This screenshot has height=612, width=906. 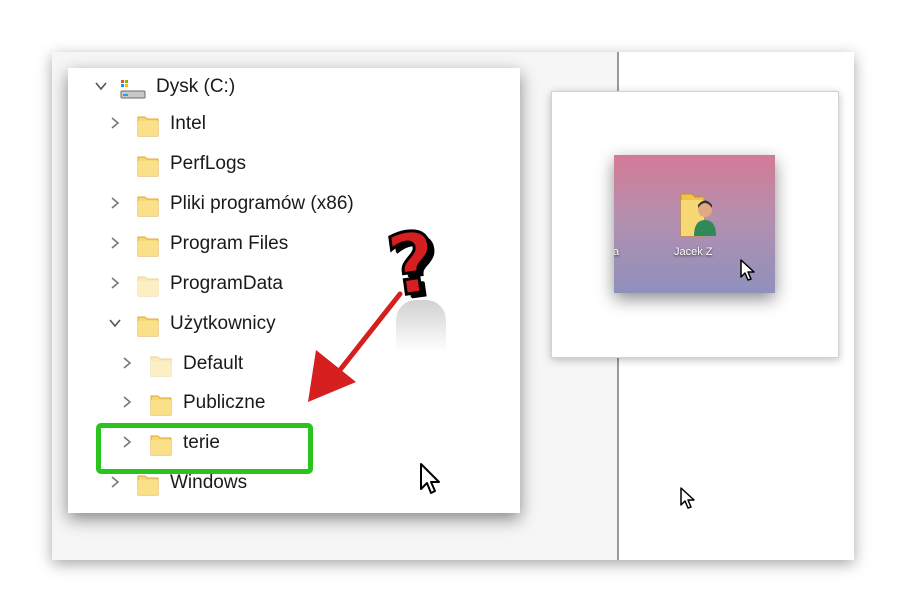 What do you see at coordinates (188, 123) in the screenshot?
I see `tree-item-label: Intel` at bounding box center [188, 123].